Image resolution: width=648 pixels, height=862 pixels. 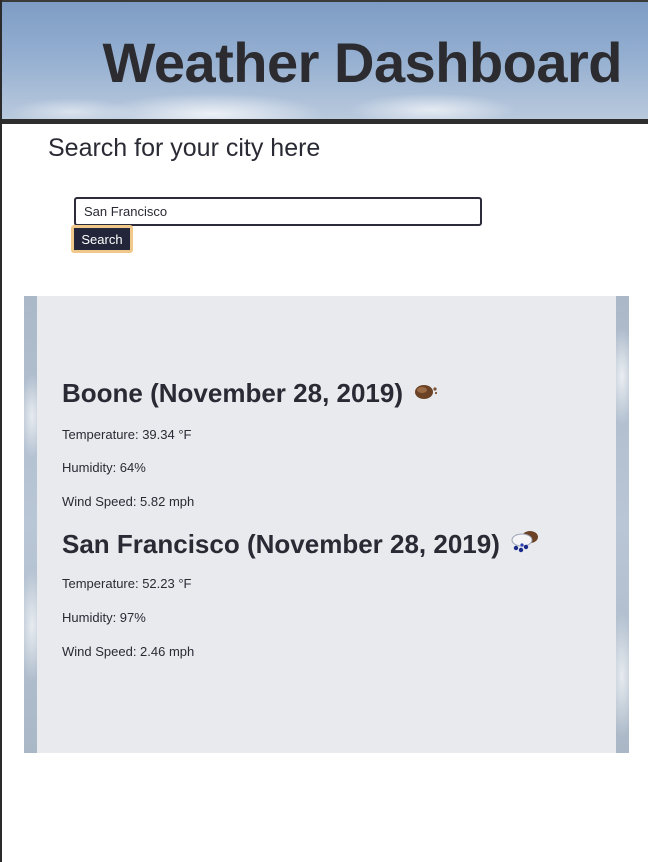 What do you see at coordinates (184, 148) in the screenshot?
I see `search-heading: Search for your city here` at bounding box center [184, 148].